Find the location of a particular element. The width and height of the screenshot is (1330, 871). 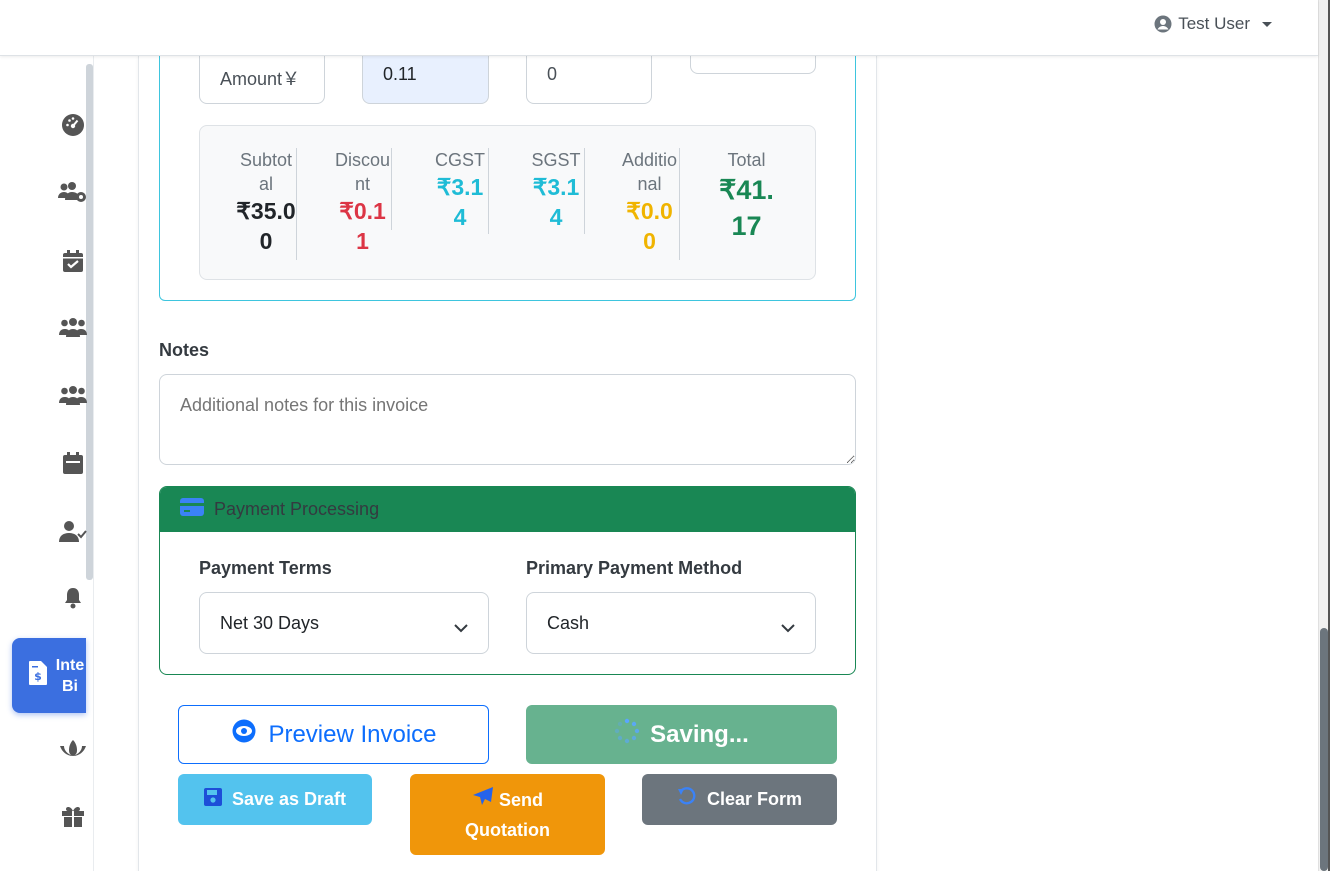

sidebar-item-label: Inte Bi is located at coordinates (70, 675).